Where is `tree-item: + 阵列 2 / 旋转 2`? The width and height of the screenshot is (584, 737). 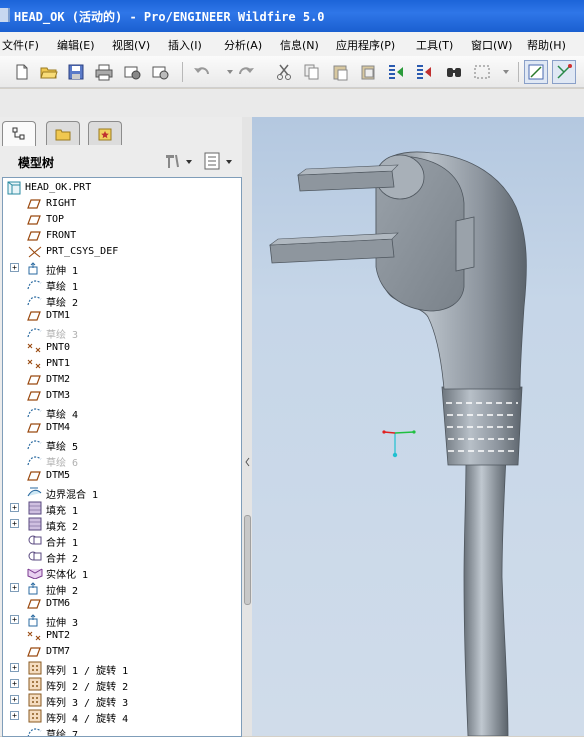
tree-item: + 阵列 2 / 旋转 2 is located at coordinates (122, 684).